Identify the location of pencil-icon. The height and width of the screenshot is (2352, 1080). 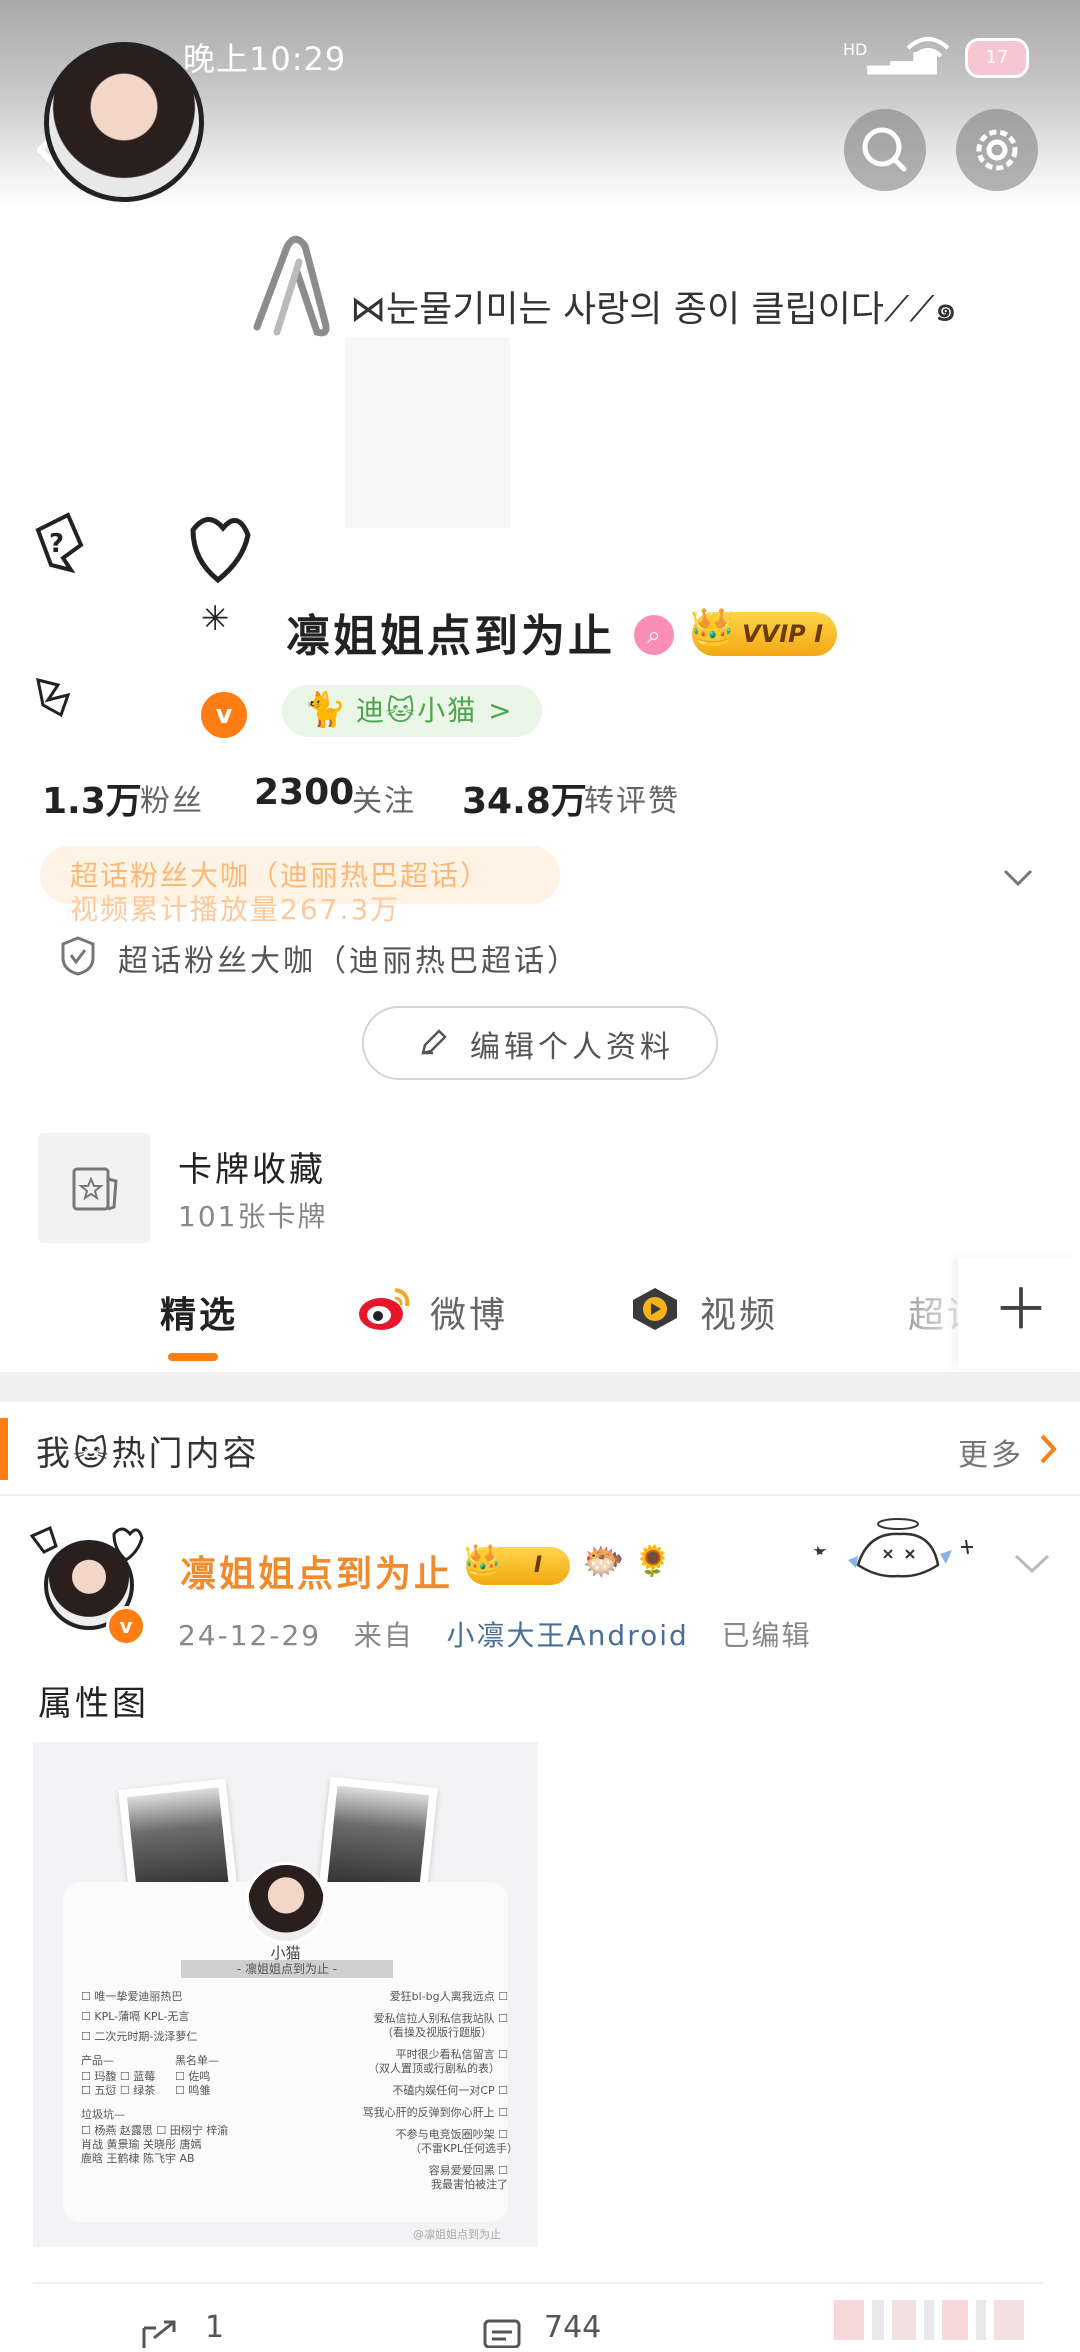
(434, 1042).